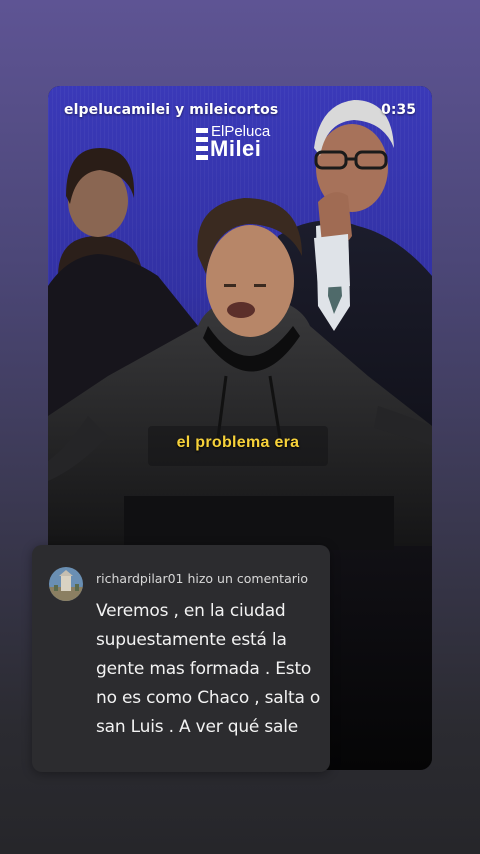 The height and width of the screenshot is (854, 480). Describe the element at coordinates (202, 578) in the screenshot. I see `comment-header: richardpilar01 hizo un comentario` at that location.